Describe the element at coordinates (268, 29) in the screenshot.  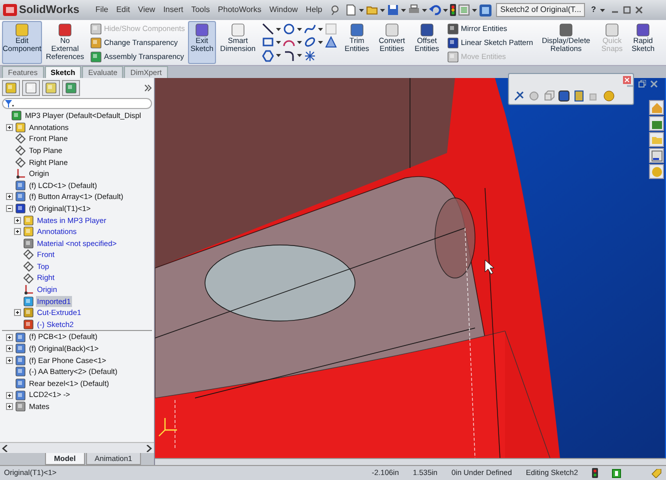
I see `line-icon` at that location.